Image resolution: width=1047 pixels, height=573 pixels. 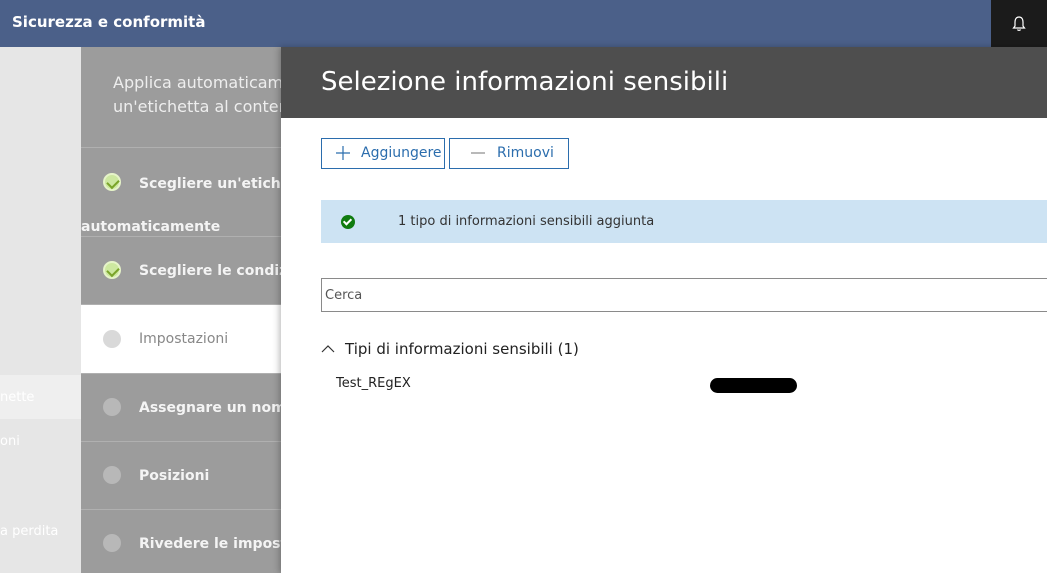 I want to click on wizard-step-conditions: Scegliere le condizioni, so click(x=181, y=270).